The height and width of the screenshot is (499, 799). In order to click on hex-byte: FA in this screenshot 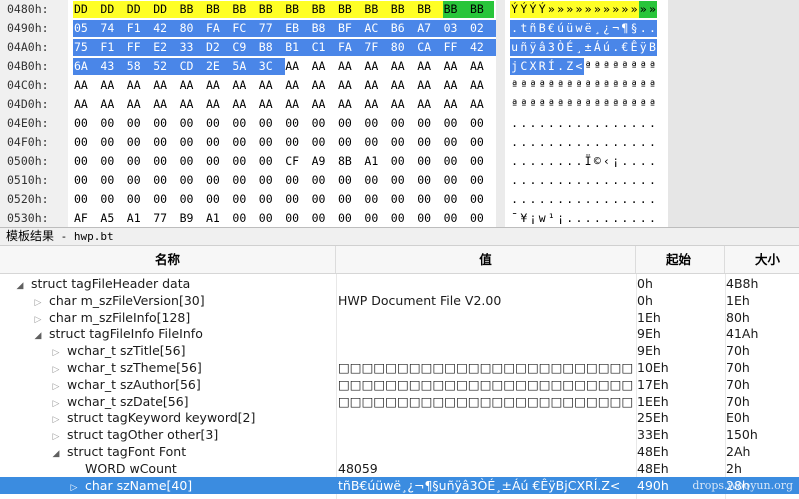, I will do `click(350, 47)`.